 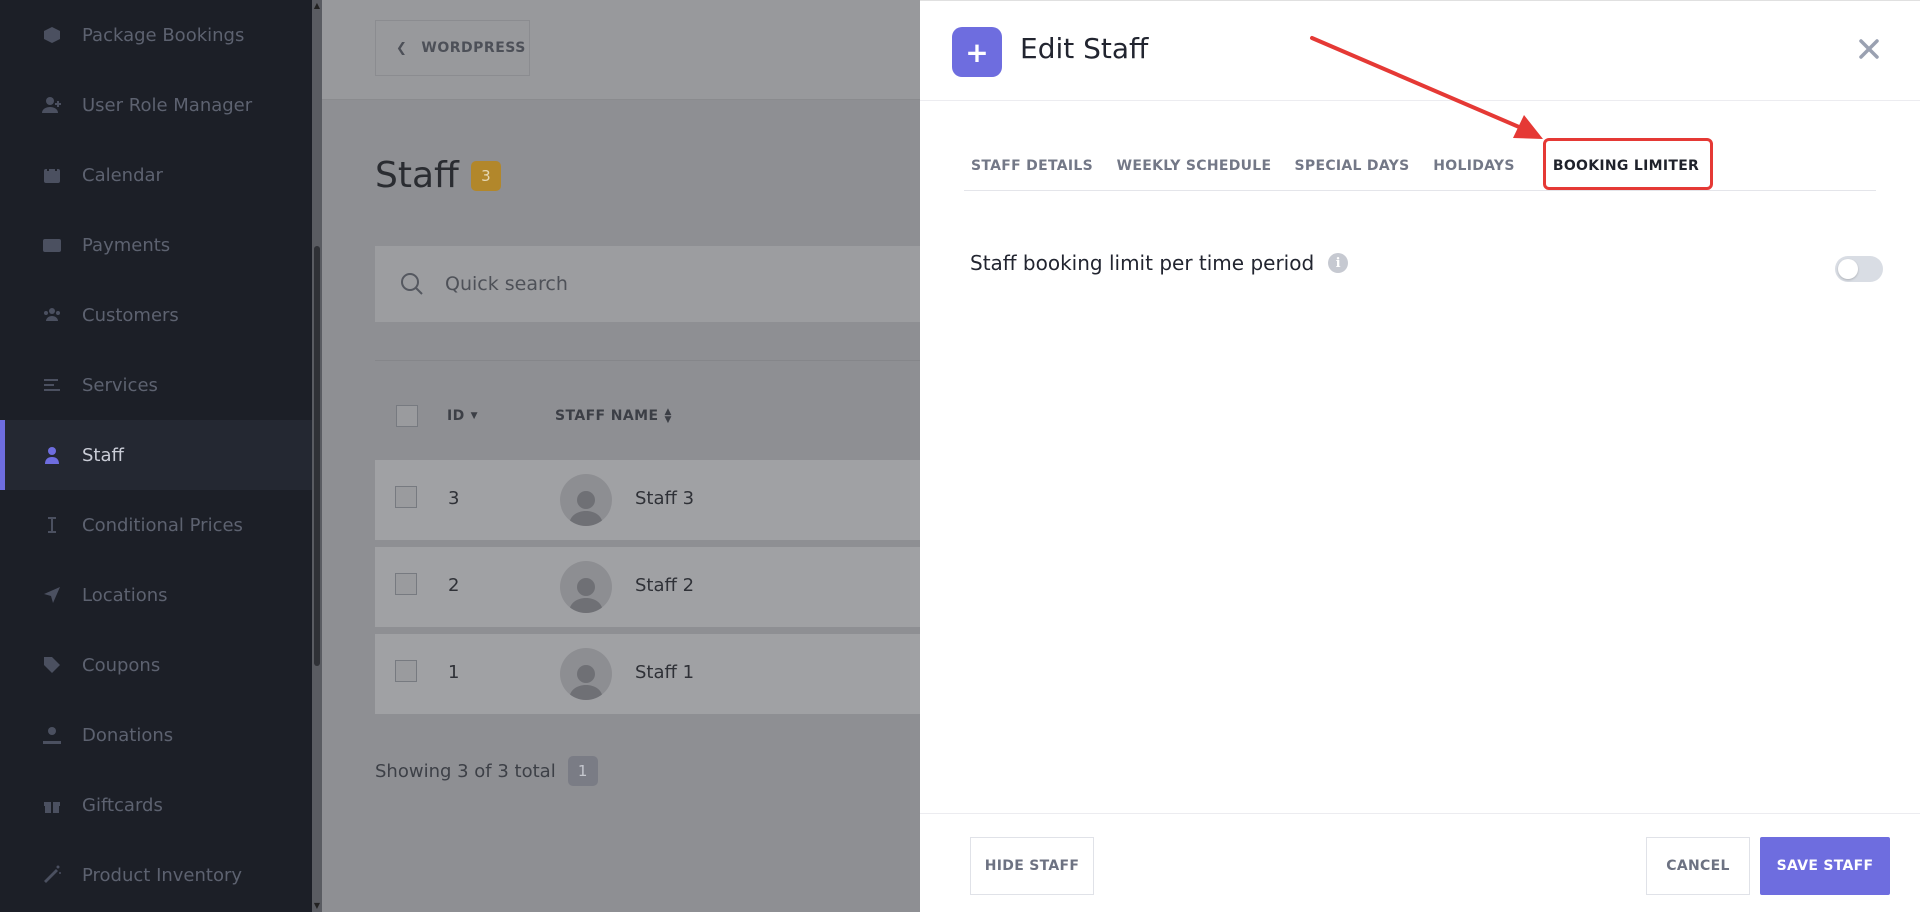 What do you see at coordinates (1474, 166) in the screenshot?
I see `tab-holidays: HOLIDAYS` at bounding box center [1474, 166].